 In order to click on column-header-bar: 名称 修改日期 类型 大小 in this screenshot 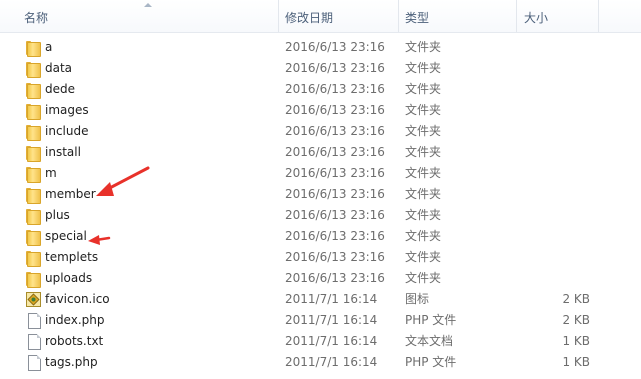, I will do `click(320, 16)`.